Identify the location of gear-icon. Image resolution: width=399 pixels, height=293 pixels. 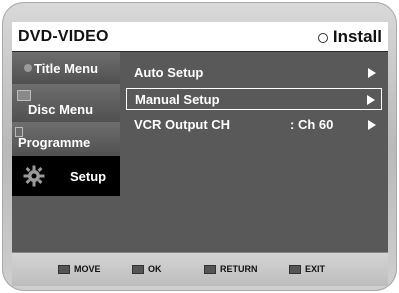
(34, 177).